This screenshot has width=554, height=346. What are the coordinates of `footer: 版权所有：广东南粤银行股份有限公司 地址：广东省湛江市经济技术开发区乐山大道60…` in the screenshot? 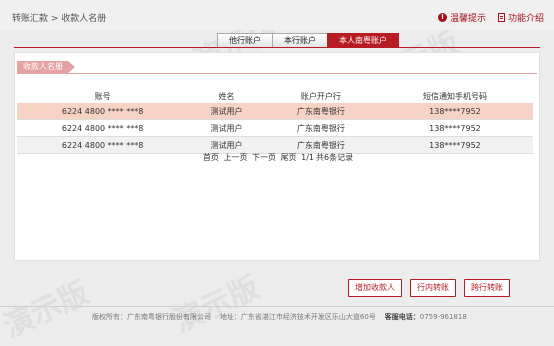 It's located at (279, 317).